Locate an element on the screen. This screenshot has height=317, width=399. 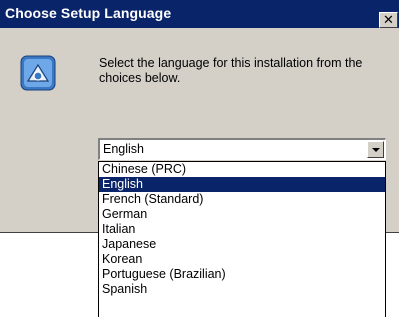
setup-installer-icon is located at coordinates (38, 73).